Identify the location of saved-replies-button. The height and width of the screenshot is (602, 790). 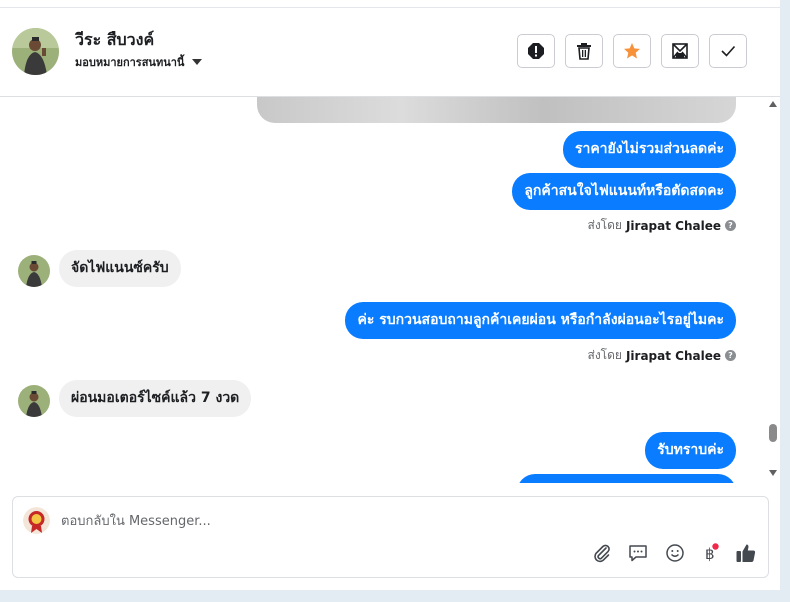
(638, 553).